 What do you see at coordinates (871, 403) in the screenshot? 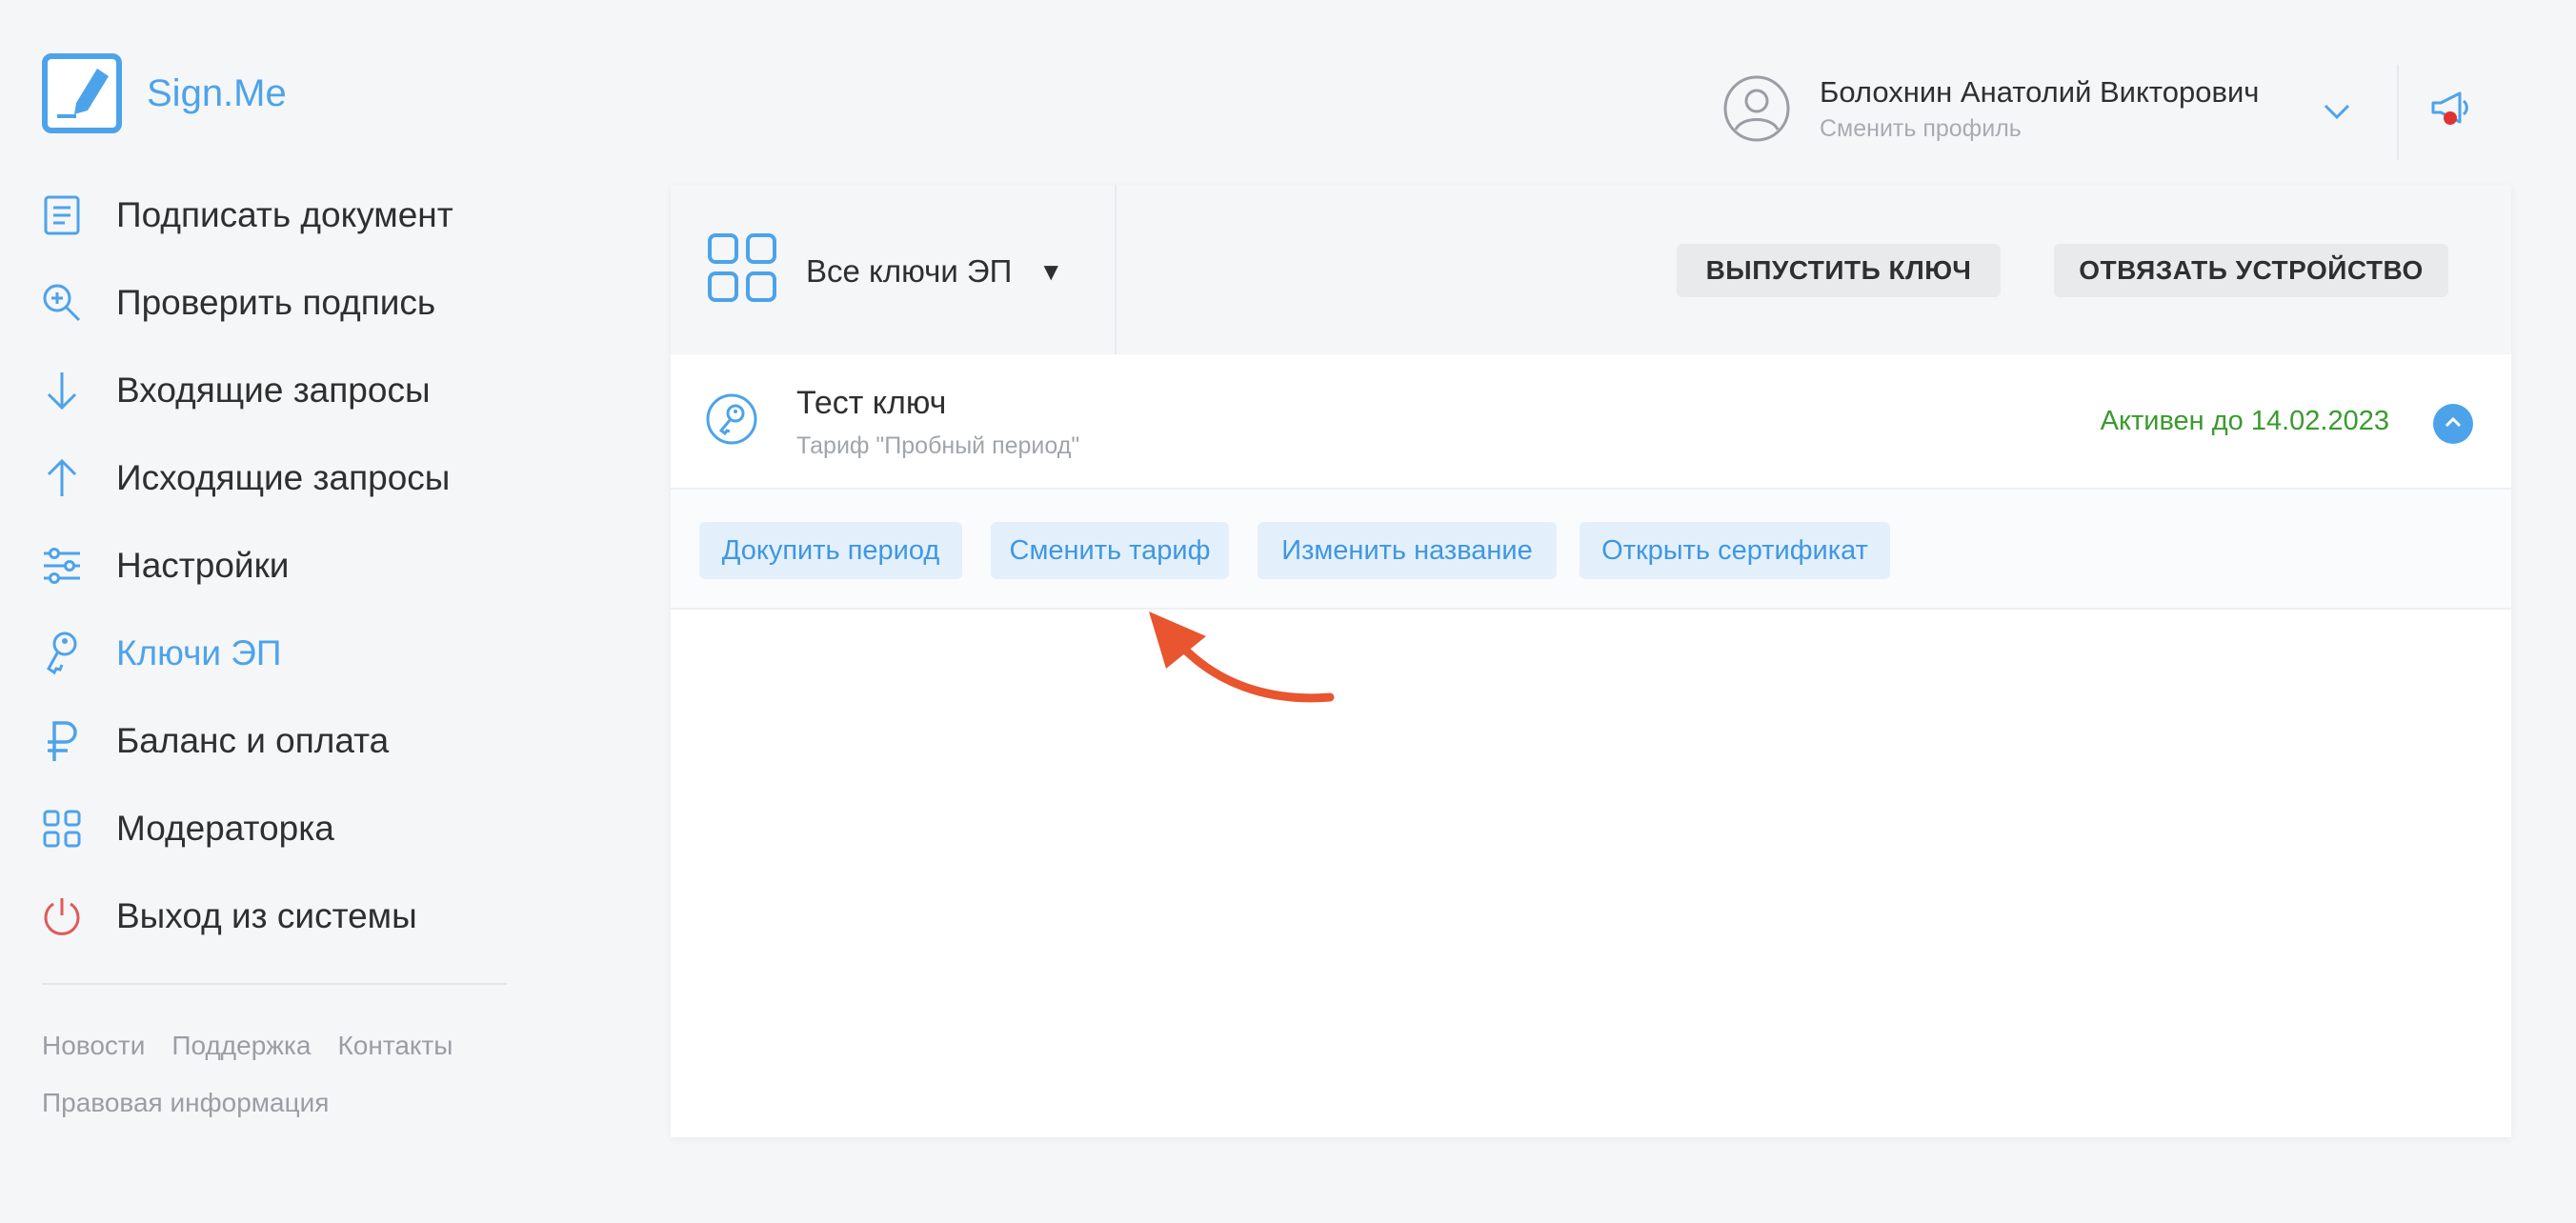
I see `key-name: Тест ключ` at bounding box center [871, 403].